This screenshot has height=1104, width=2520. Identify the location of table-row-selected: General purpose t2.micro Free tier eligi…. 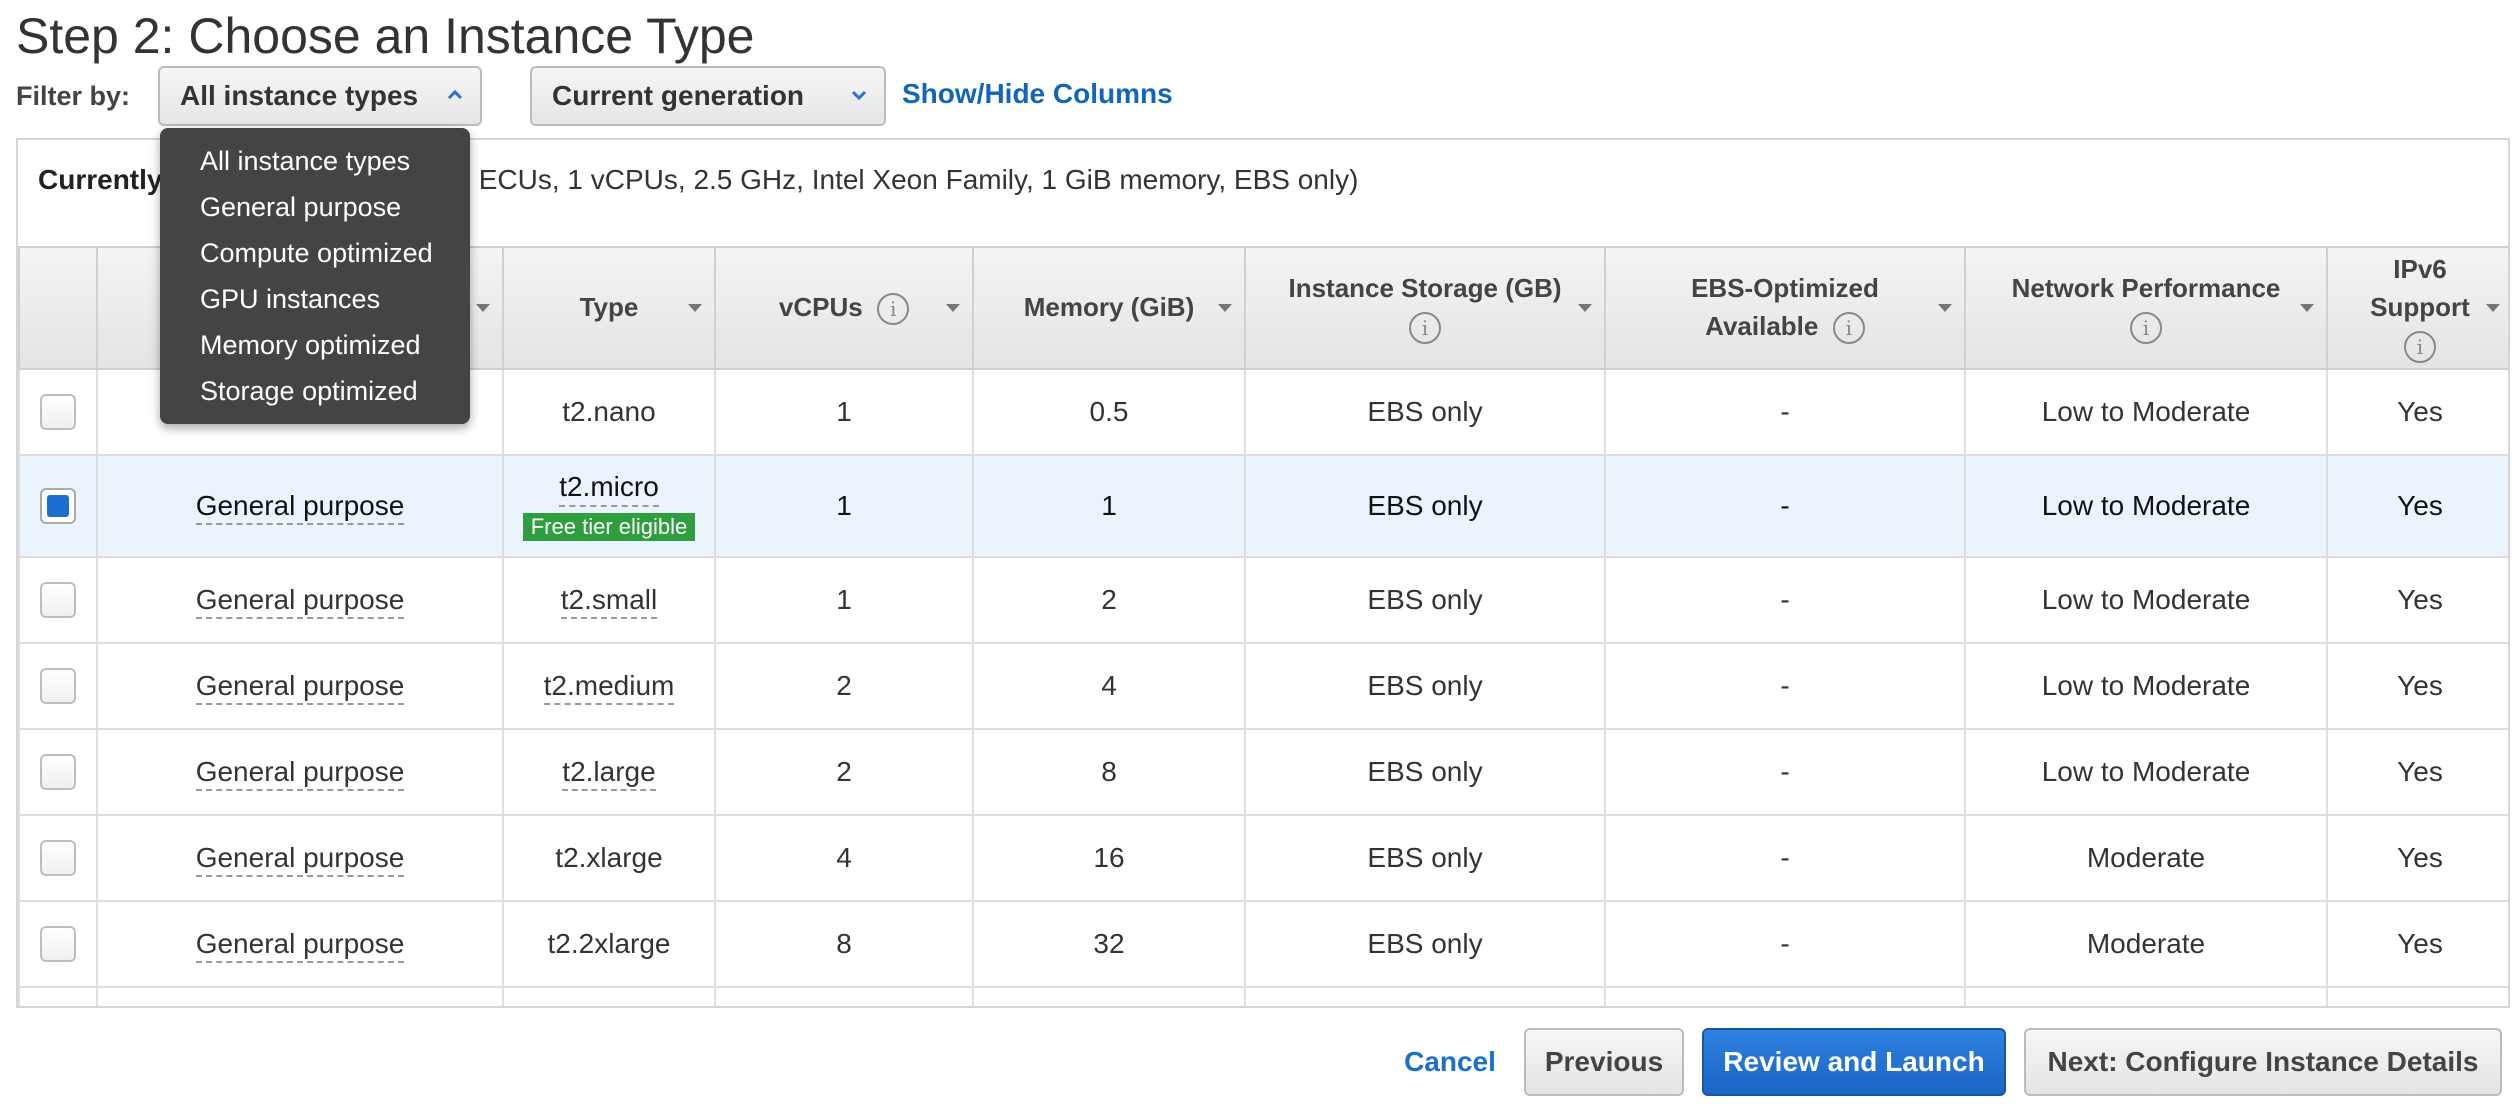
(1263, 506).